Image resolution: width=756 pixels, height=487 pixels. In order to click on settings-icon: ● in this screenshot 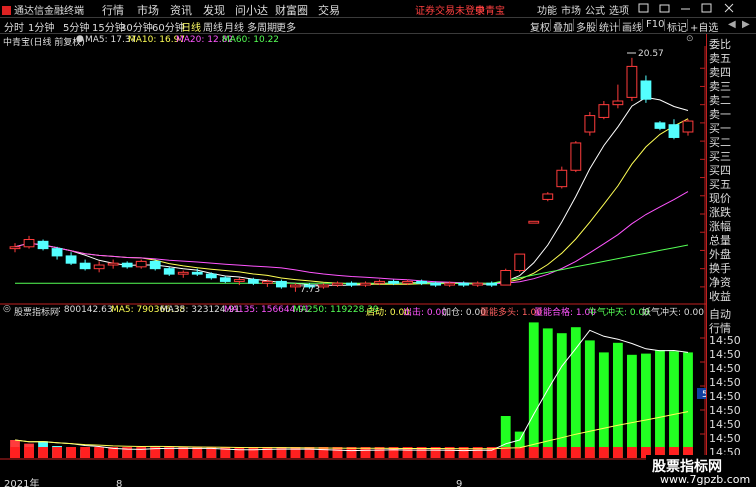, I will do `click(80, 39)`.